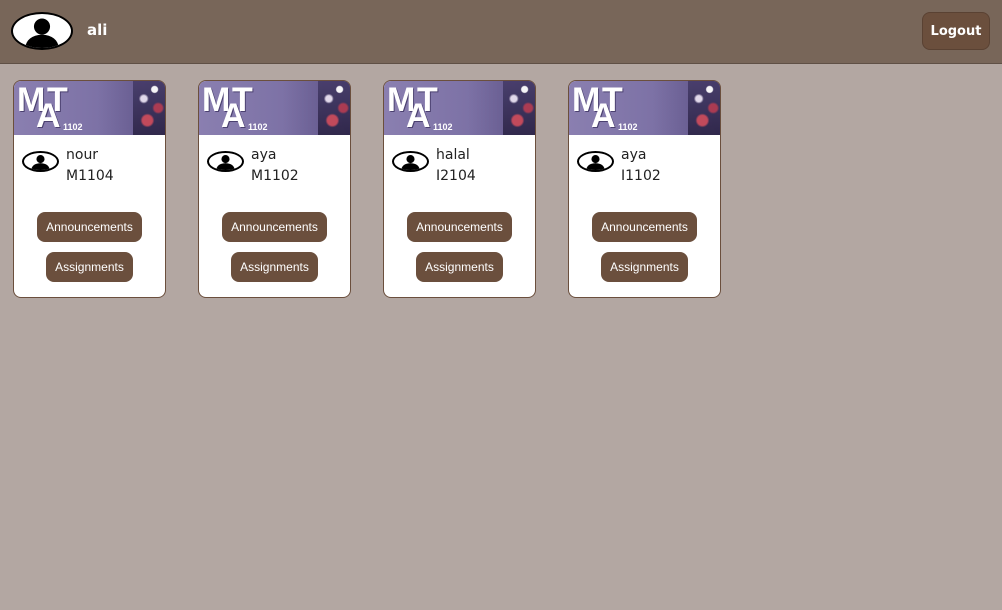 This screenshot has width=1002, height=610. I want to click on course-code: M1102, so click(275, 176).